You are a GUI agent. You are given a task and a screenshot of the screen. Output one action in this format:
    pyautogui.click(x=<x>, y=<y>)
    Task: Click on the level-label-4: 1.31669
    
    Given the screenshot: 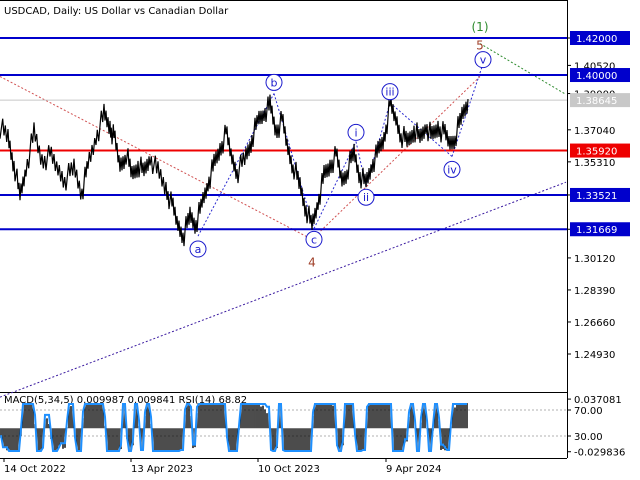 What is the action you would take?
    pyautogui.click(x=596, y=230)
    